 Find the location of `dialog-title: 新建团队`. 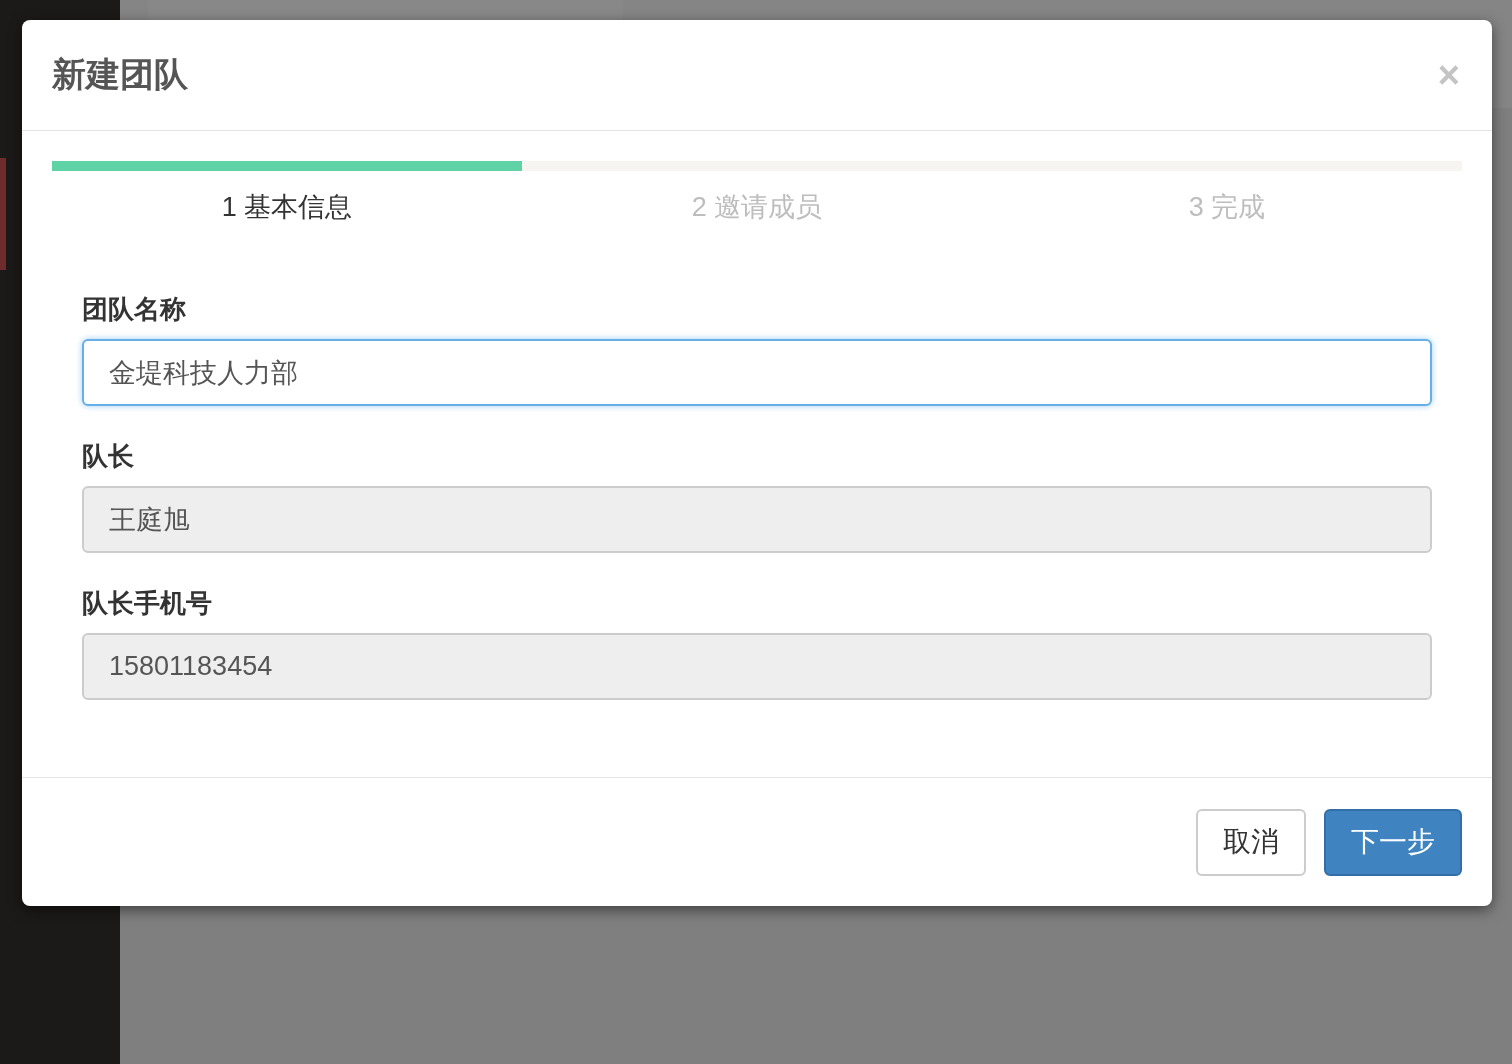

dialog-title: 新建团队 is located at coordinates (120, 74).